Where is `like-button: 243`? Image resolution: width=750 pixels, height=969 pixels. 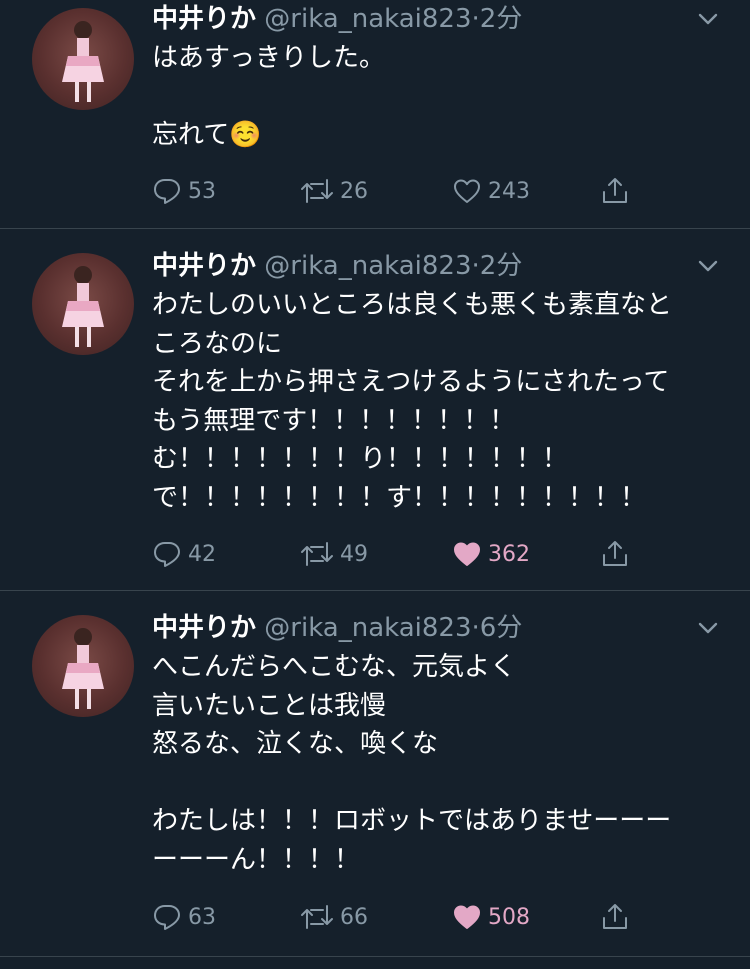 like-button: 243 is located at coordinates (491, 191).